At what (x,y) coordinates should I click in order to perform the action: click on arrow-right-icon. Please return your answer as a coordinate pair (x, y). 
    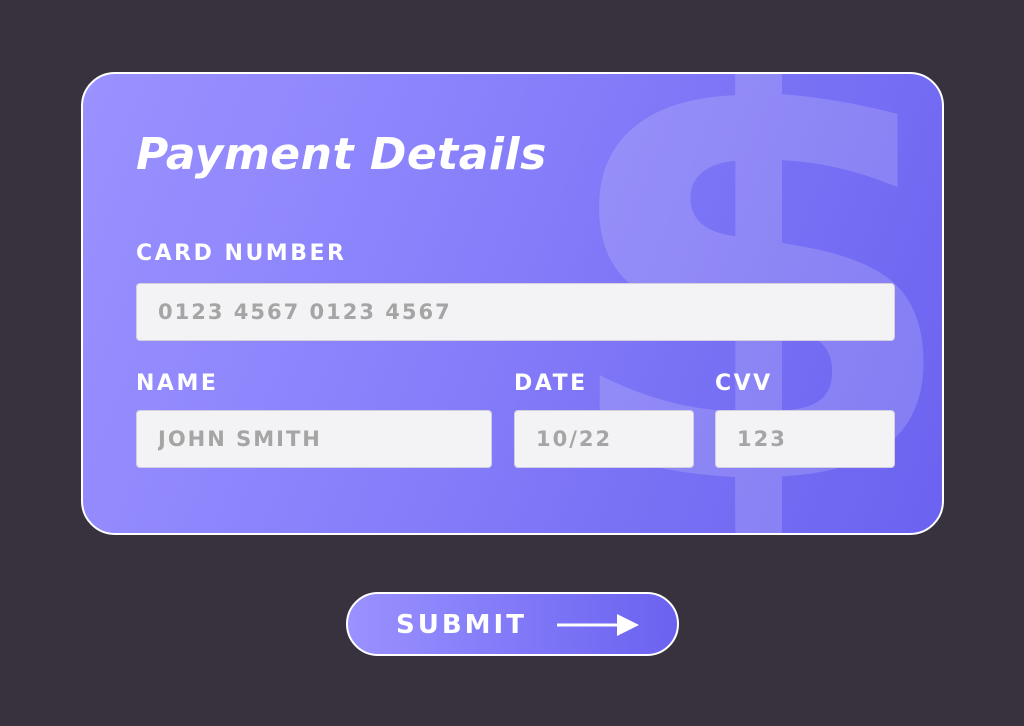
    Looking at the image, I should click on (598, 625).